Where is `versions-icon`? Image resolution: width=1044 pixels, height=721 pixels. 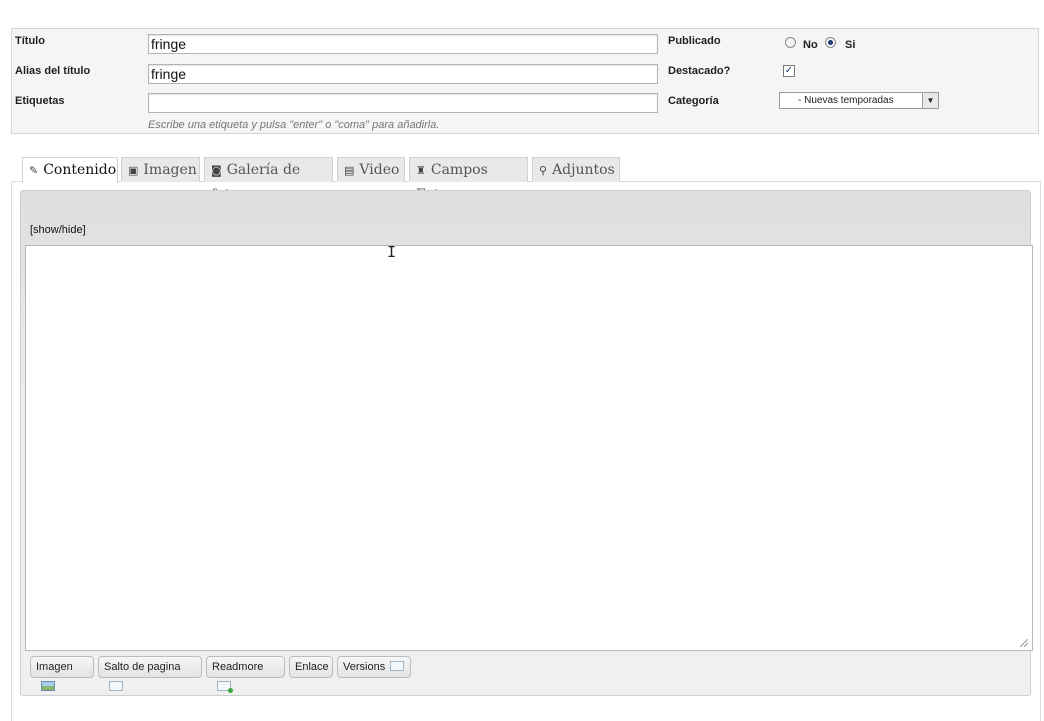
versions-icon is located at coordinates (397, 666).